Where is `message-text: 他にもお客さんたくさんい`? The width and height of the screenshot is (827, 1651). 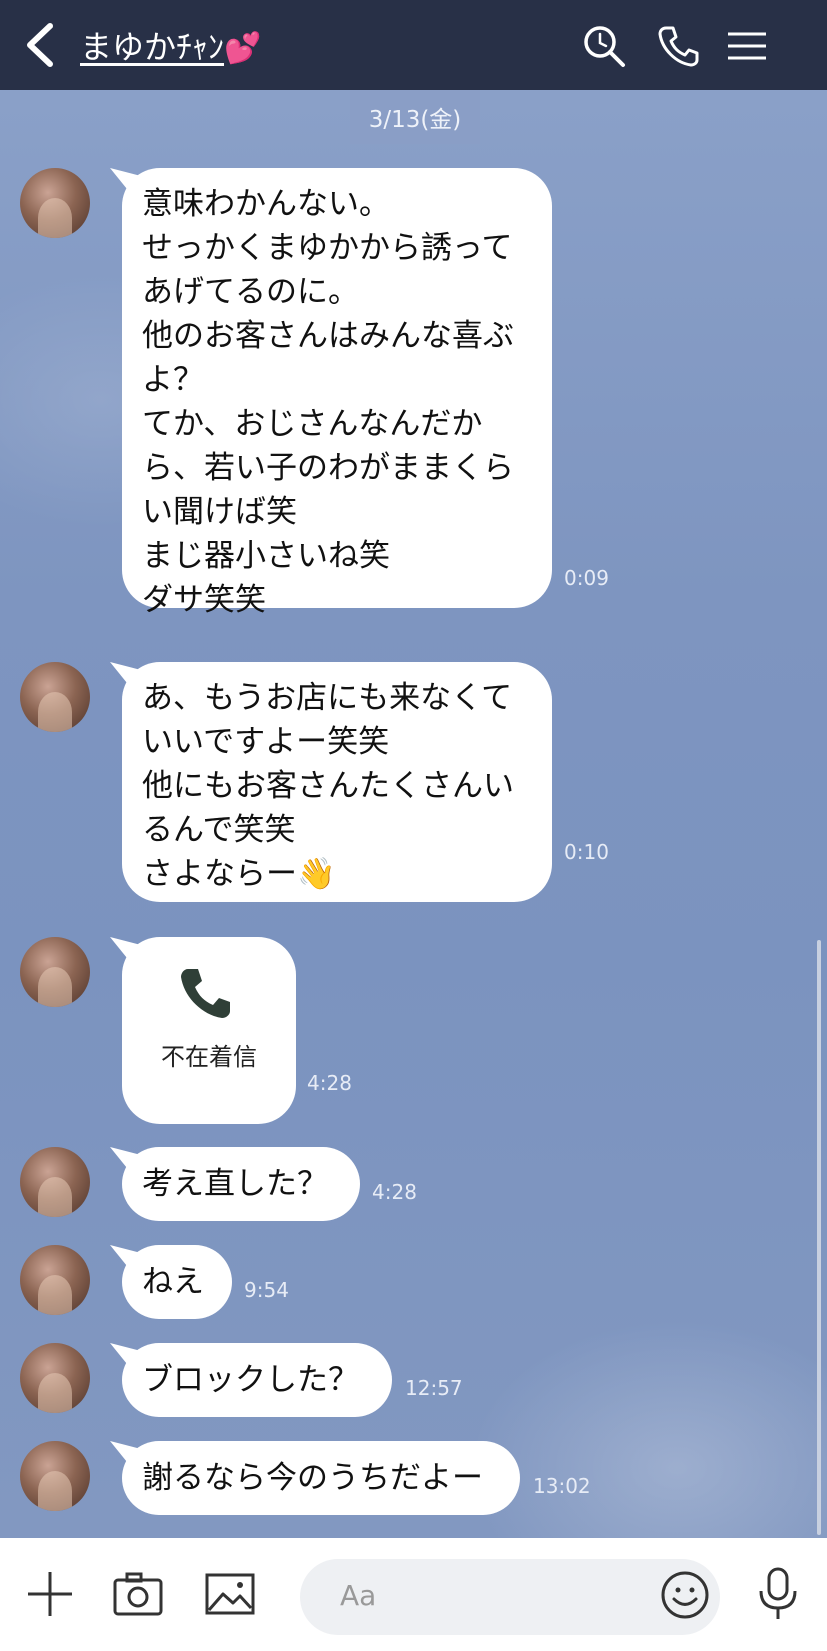
message-text: 他にもお客さんたくさんい is located at coordinates (328, 786).